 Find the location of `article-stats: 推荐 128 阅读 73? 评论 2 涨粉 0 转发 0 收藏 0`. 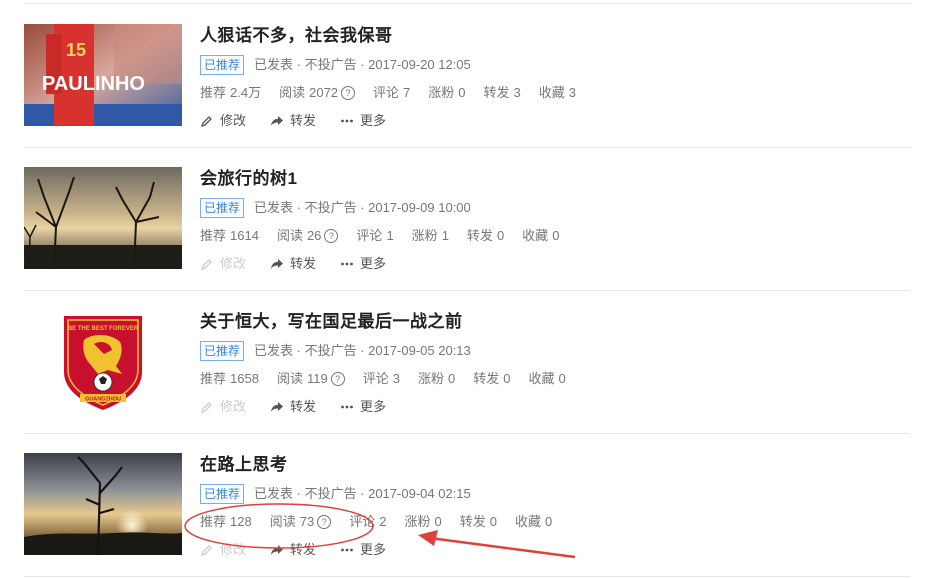

article-stats: 推荐 128 阅读 73? 评论 2 涨粉 0 转发 0 收藏 0 is located at coordinates (385, 522).